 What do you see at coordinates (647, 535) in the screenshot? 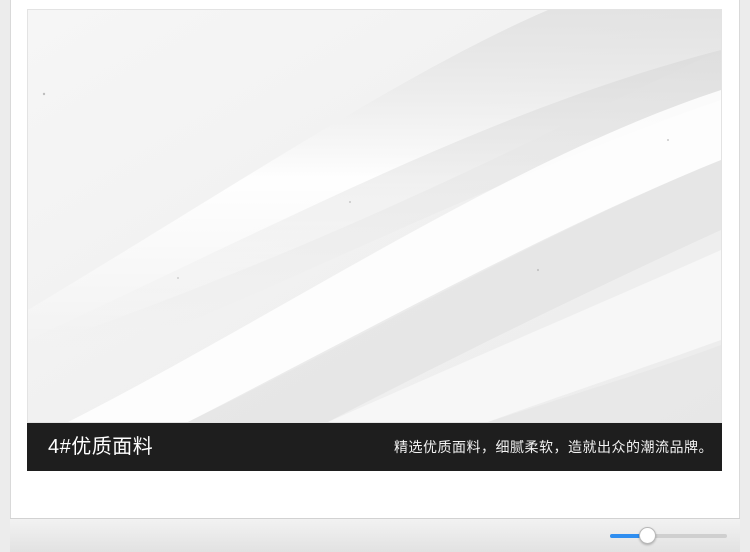
I see `zoom-slider-thumb` at bounding box center [647, 535].